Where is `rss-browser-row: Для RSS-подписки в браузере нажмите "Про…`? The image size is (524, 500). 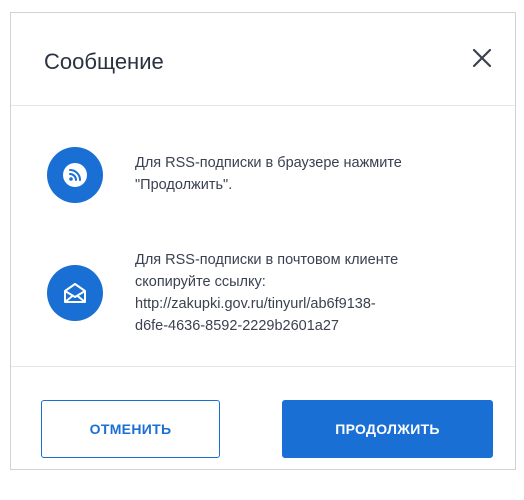
rss-browser-row: Для RSS-подписки в браузере нажмите "Про… is located at coordinates (271, 175).